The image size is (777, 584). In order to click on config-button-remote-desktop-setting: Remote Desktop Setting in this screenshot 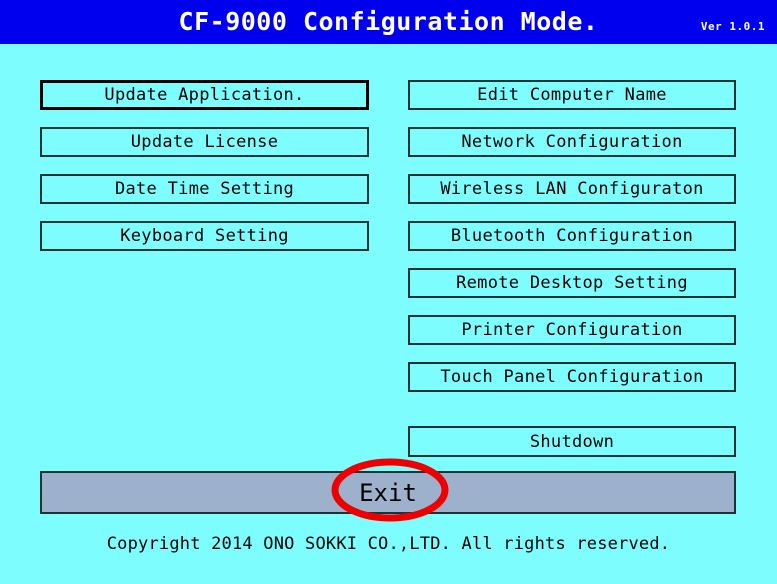, I will do `click(572, 283)`.